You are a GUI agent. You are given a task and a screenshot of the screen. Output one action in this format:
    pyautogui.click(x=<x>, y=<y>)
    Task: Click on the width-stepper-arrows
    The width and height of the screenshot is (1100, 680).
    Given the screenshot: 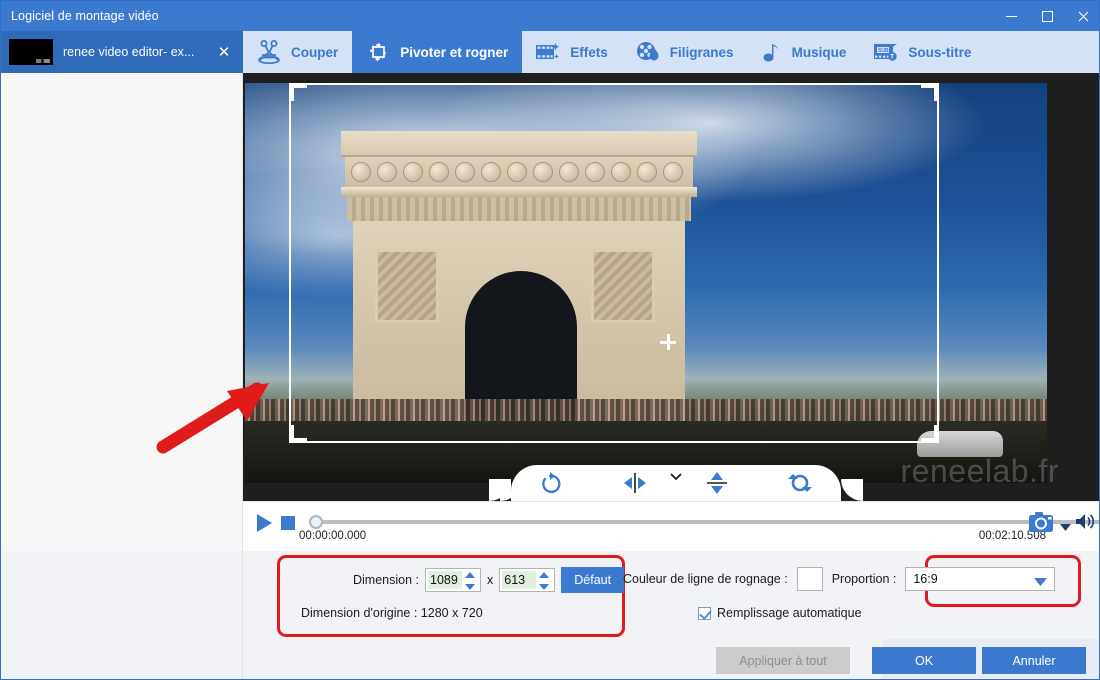 What is the action you would take?
    pyautogui.click(x=470, y=581)
    